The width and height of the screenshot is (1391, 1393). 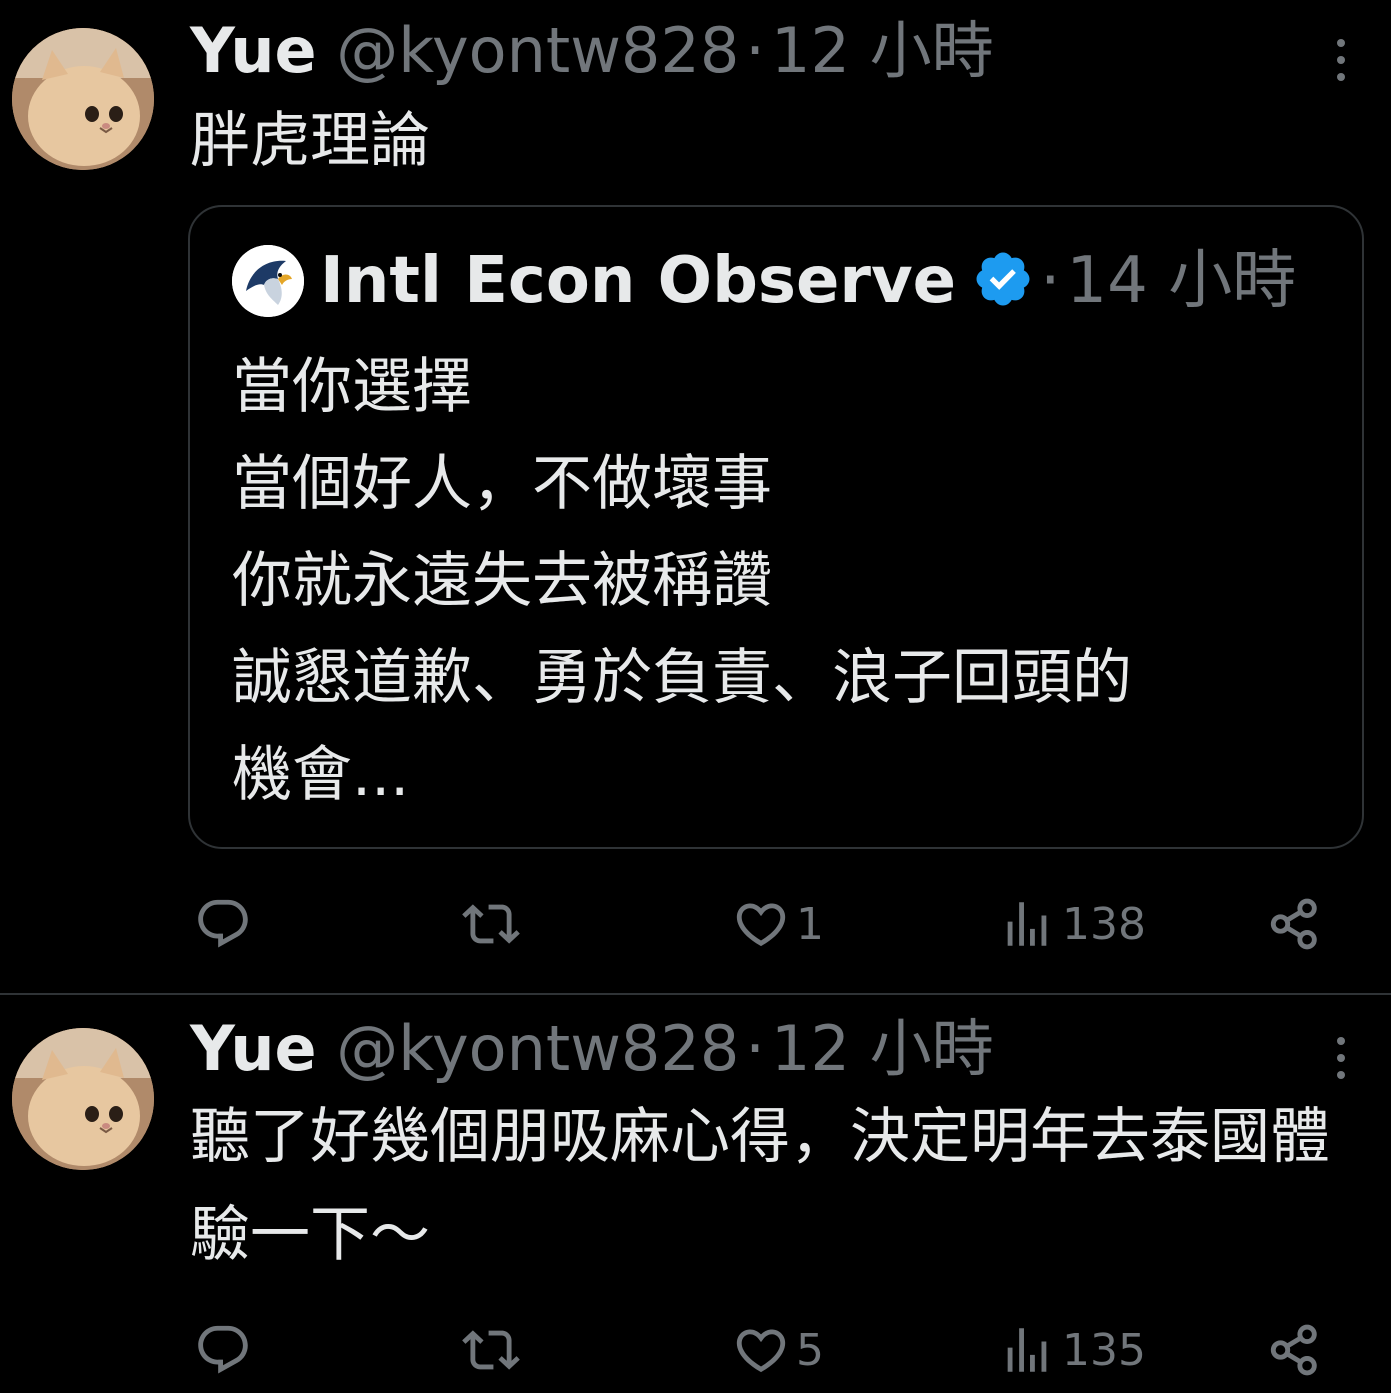 I want to click on eagle-logo-icon, so click(x=268, y=281).